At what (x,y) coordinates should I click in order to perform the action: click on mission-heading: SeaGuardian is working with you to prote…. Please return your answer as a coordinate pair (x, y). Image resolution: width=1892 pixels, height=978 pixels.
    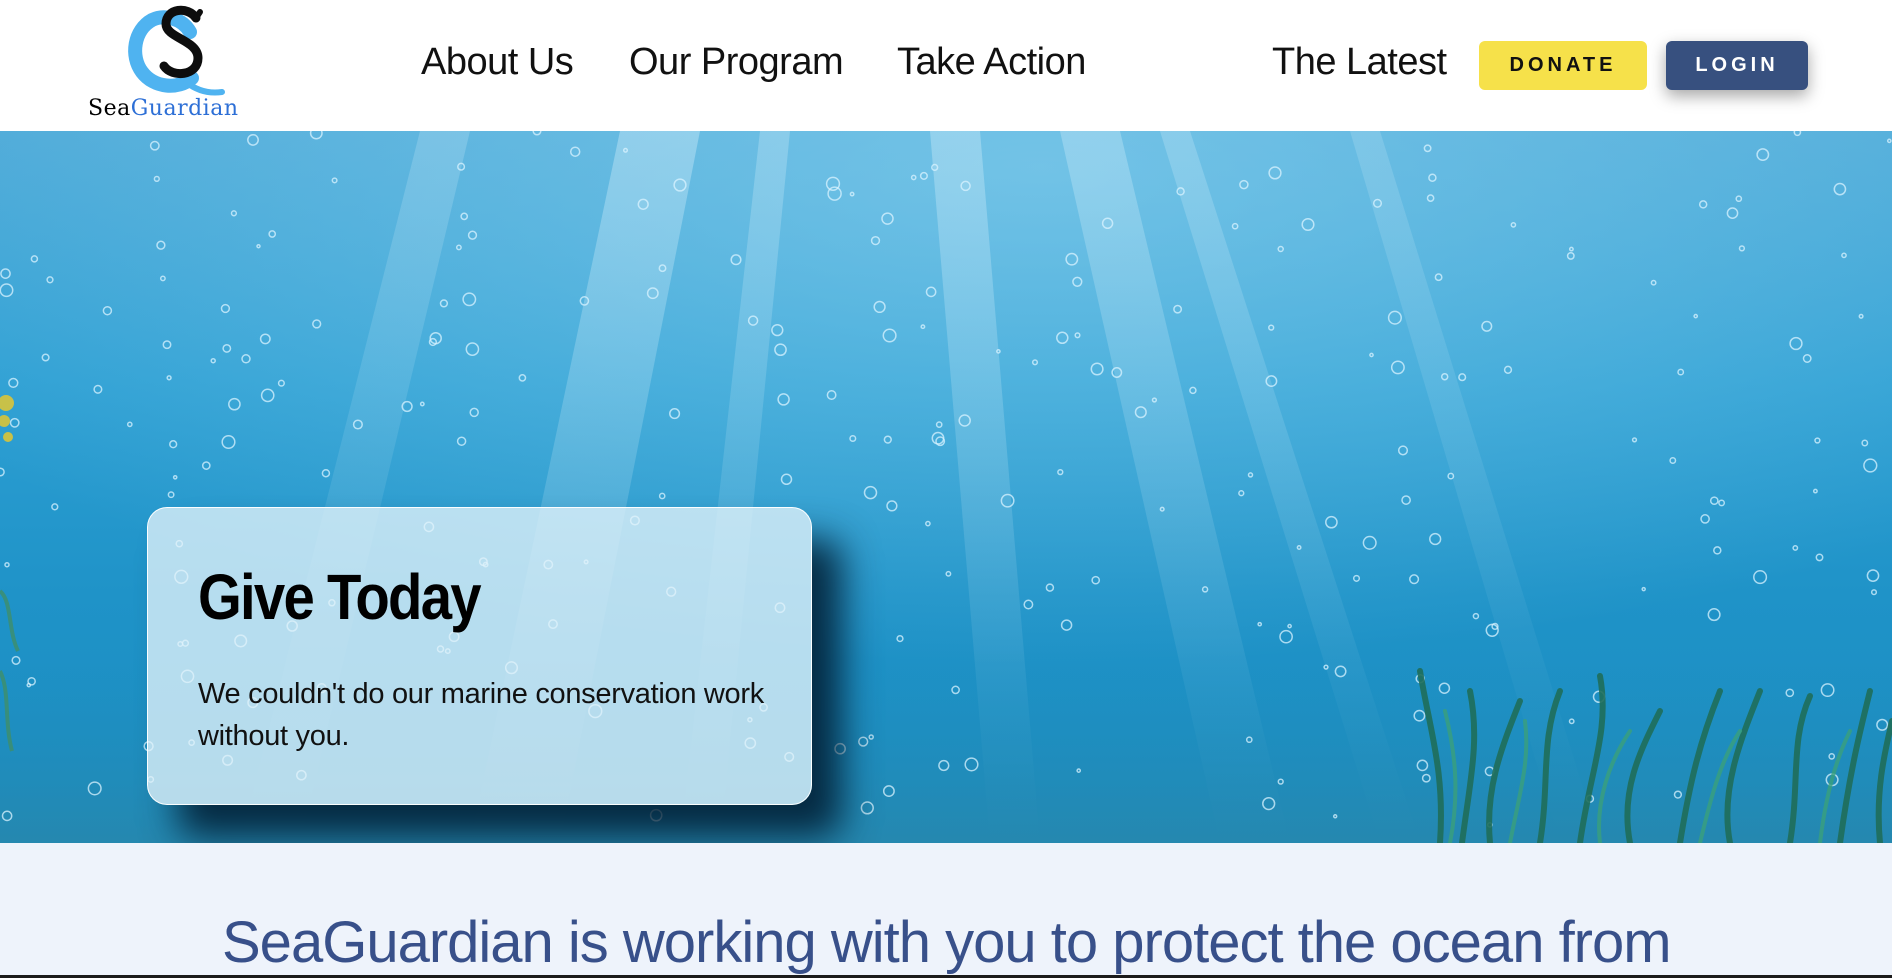
    Looking at the image, I should click on (947, 942).